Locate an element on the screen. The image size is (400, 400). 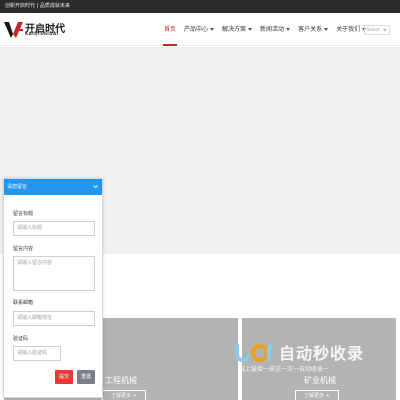
title-label: 留言标题 is located at coordinates (23, 214).